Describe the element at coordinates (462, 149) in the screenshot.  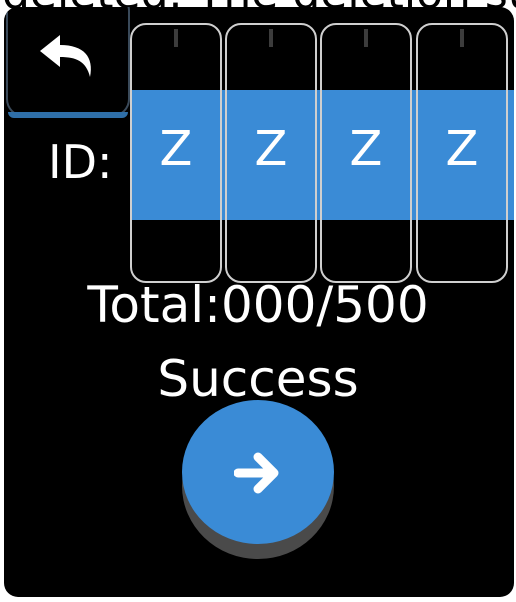
I see `id-char-4: Z` at that location.